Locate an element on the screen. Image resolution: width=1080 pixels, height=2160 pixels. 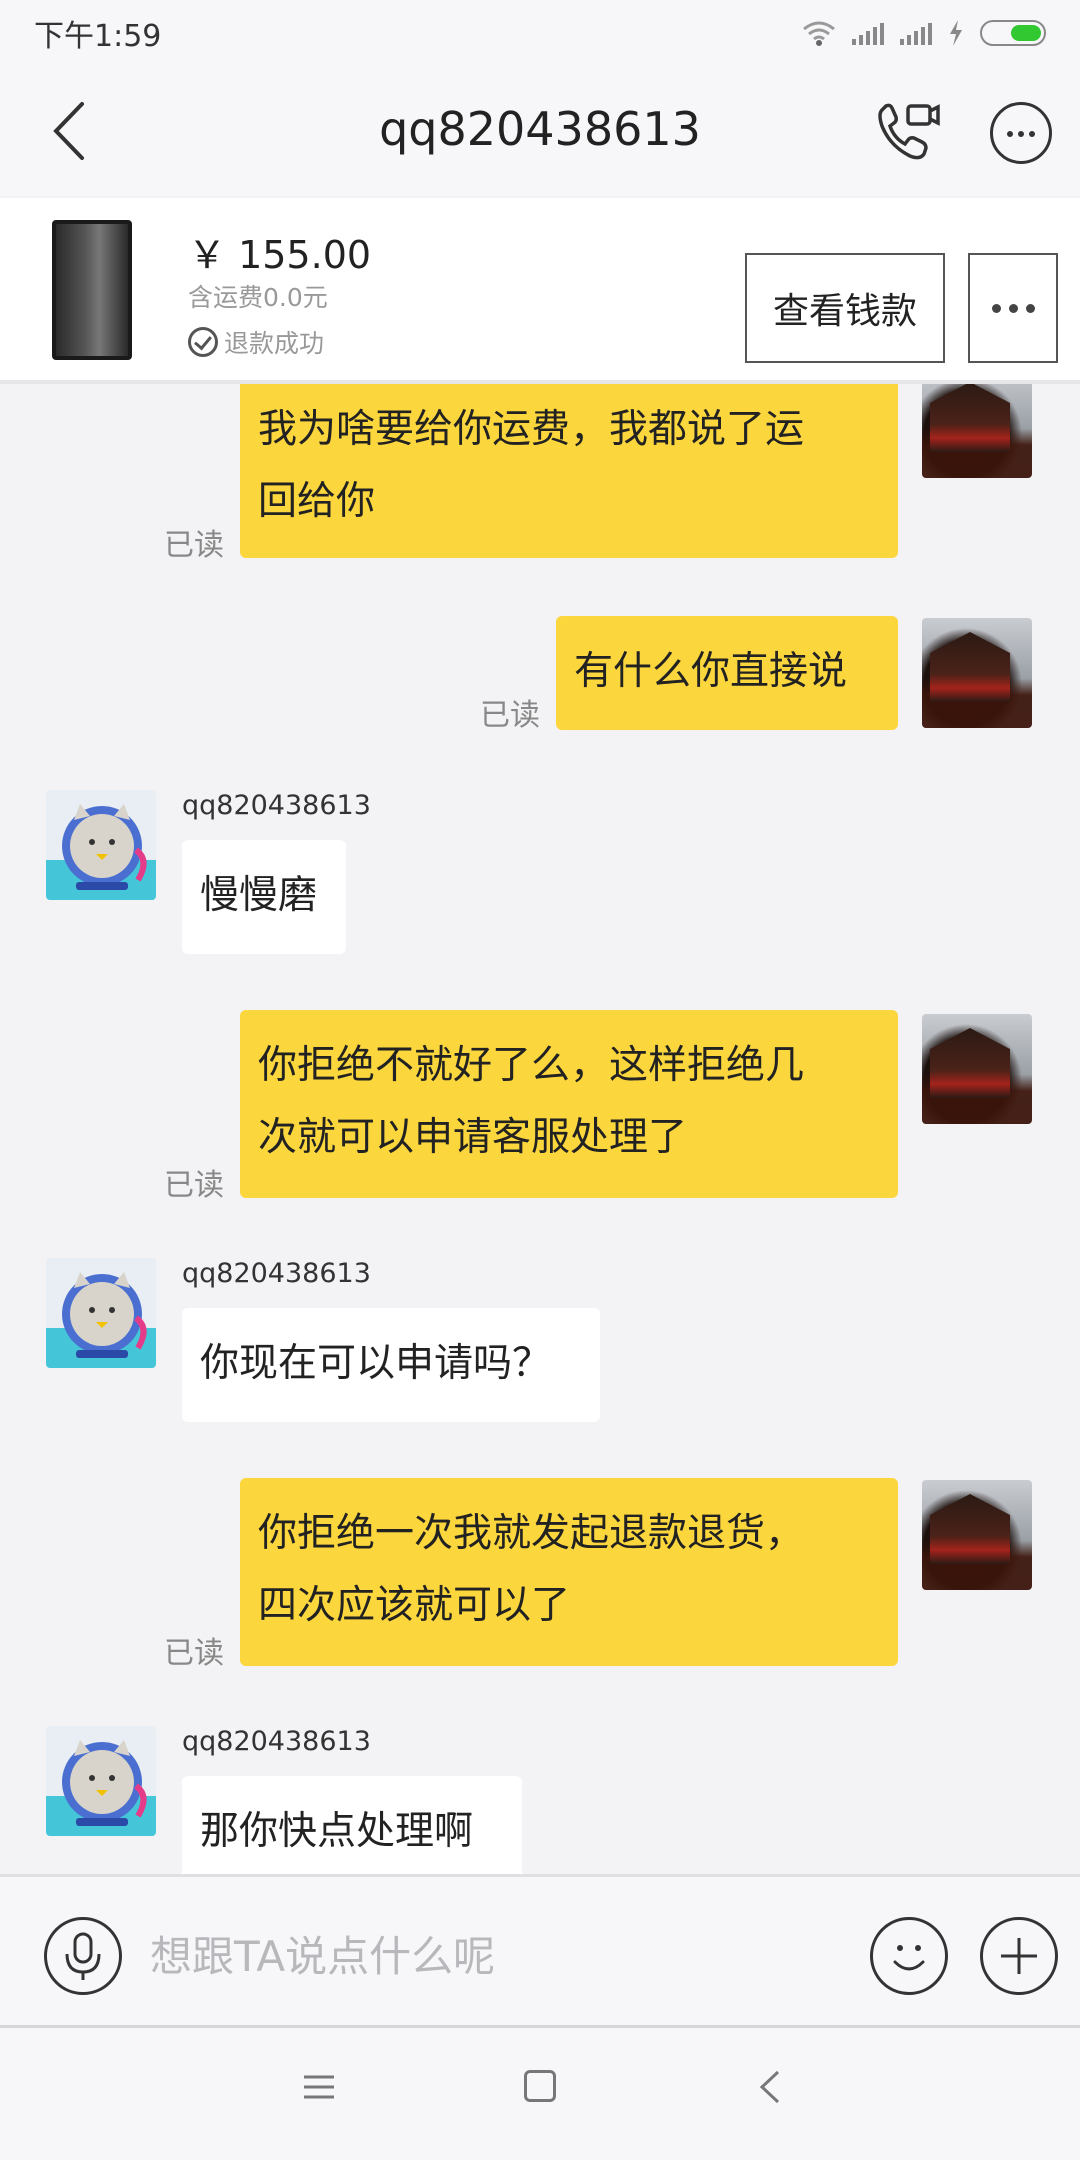
chat-header: qq820438613 is located at coordinates (540, 131).